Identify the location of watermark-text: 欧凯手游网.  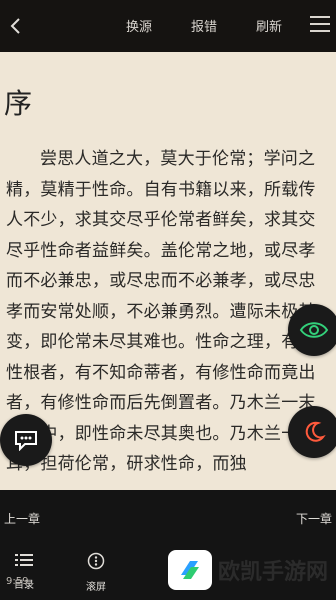
(272, 572).